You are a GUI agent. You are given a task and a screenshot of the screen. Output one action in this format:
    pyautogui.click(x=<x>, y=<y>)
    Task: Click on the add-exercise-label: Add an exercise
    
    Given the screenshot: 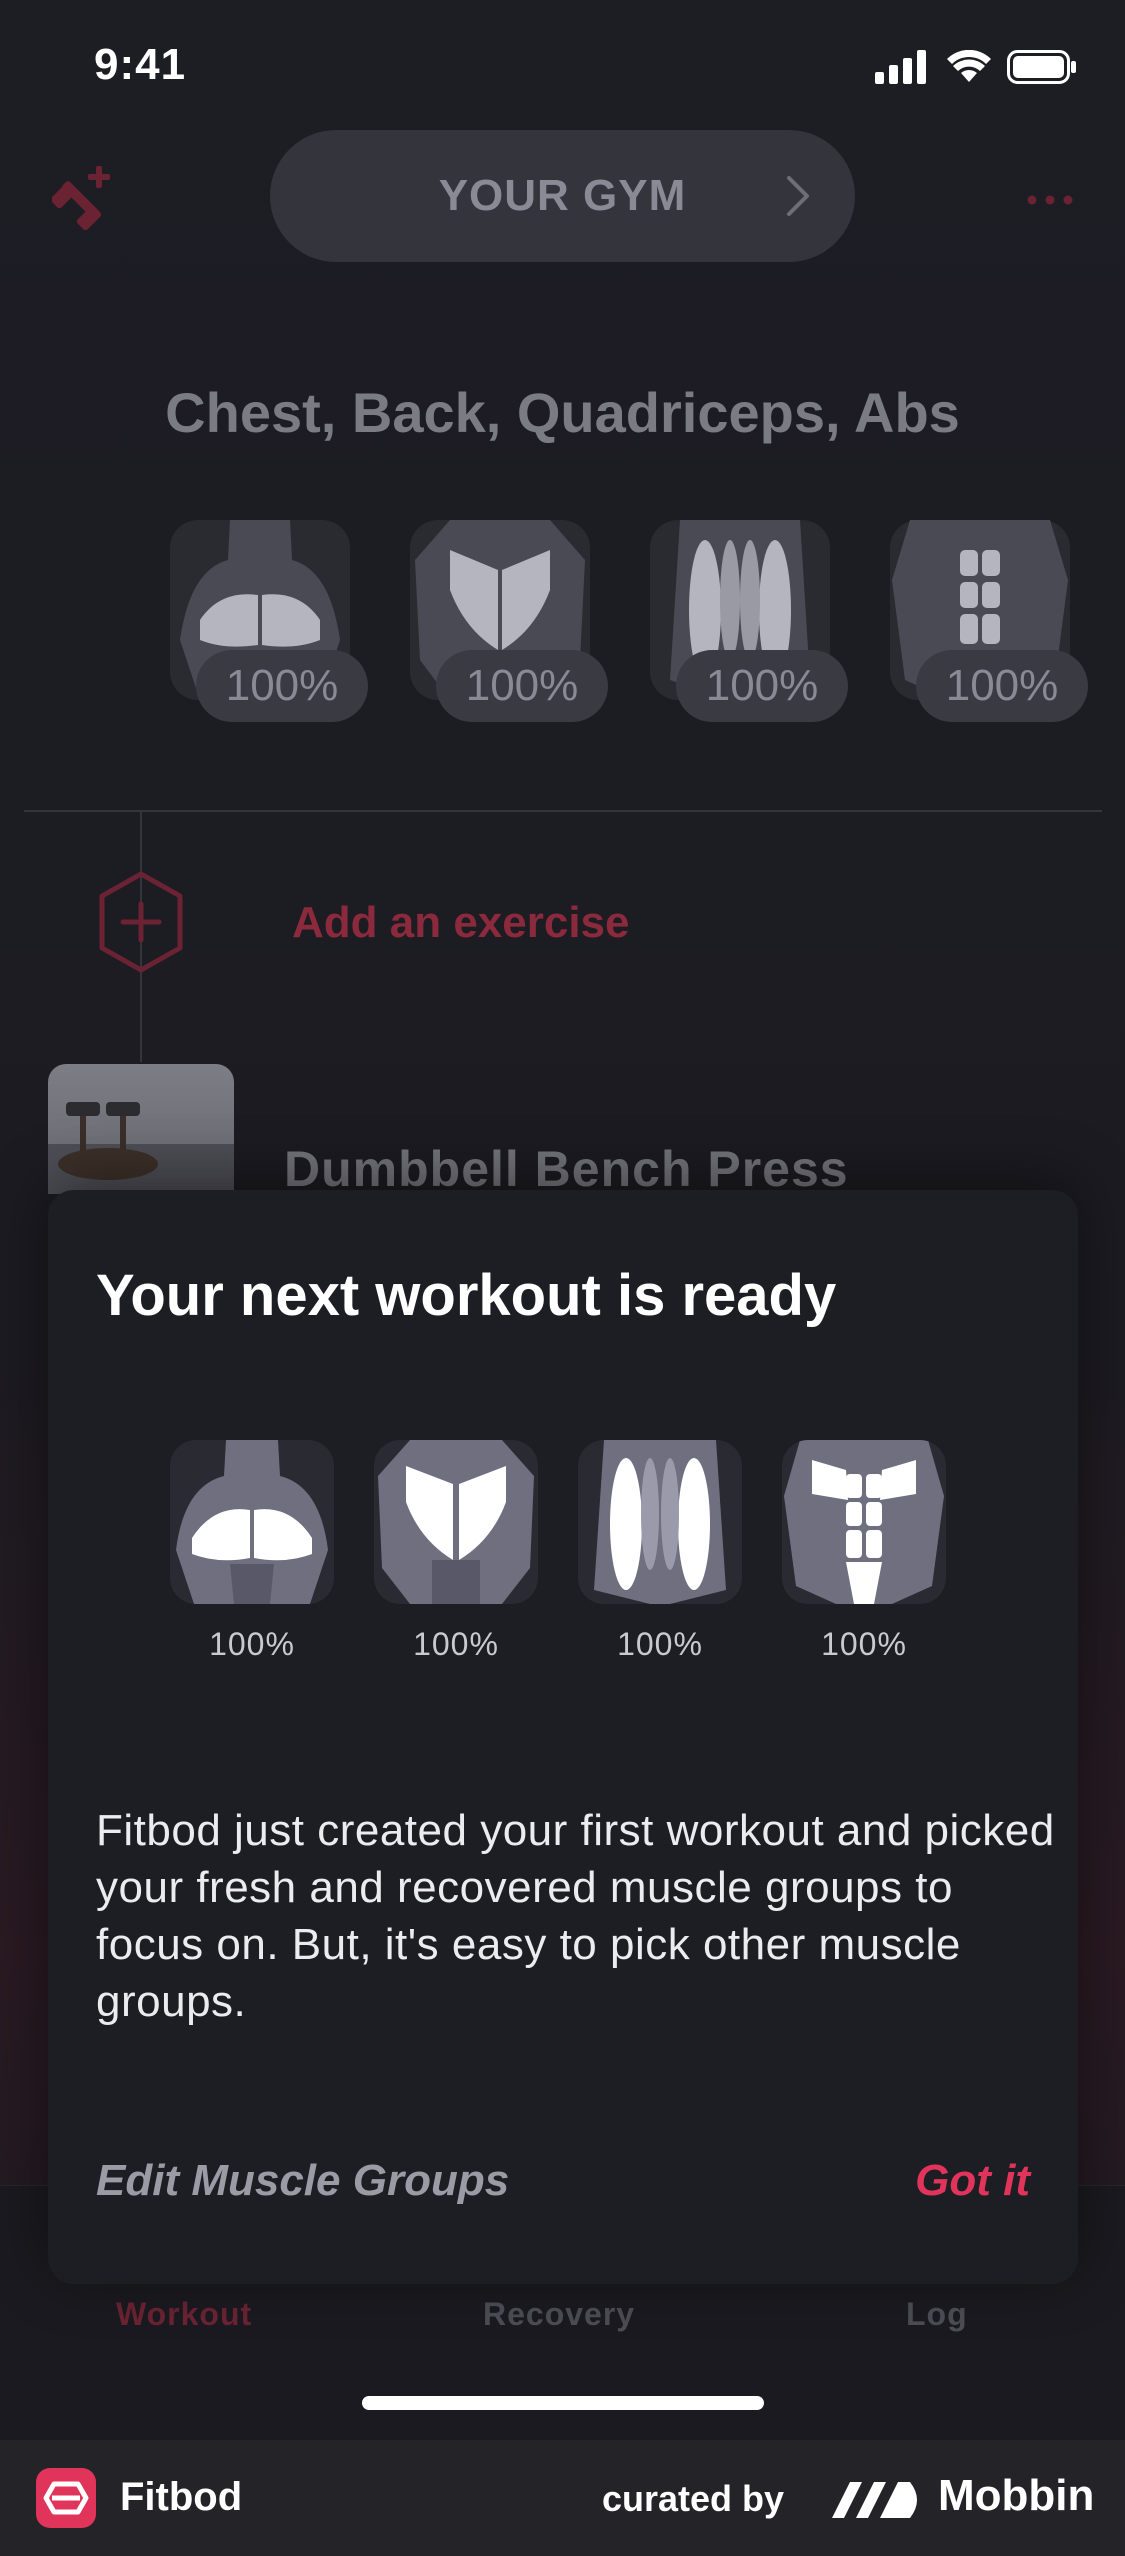 What is the action you would take?
    pyautogui.click(x=461, y=922)
    